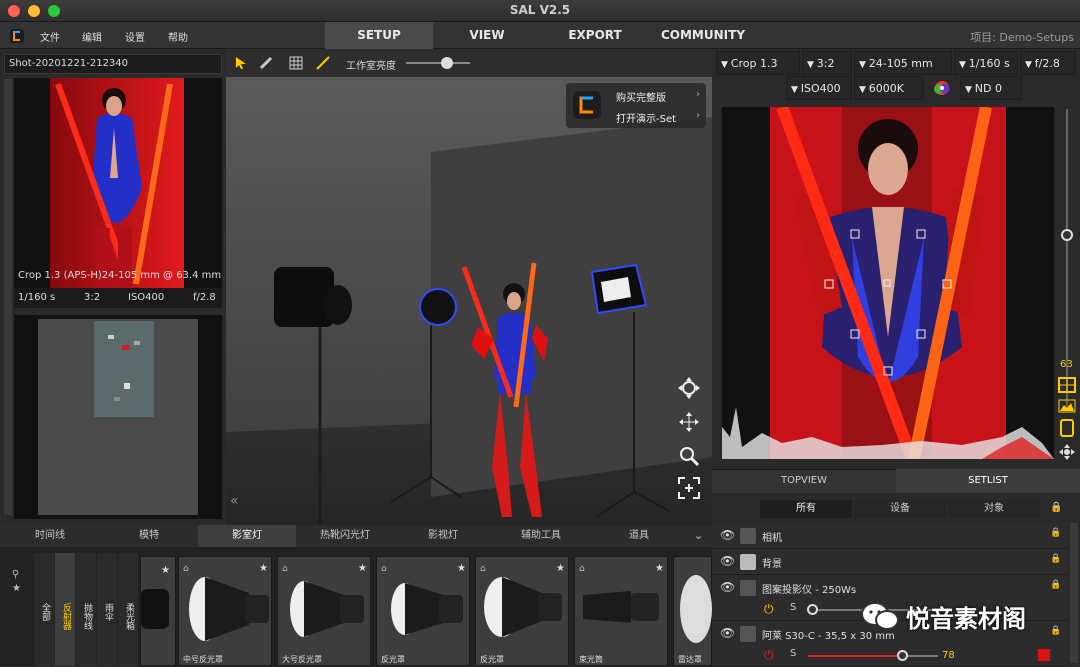  Describe the element at coordinates (146, 297) in the screenshot. I see `info-iso: ISO400` at that location.